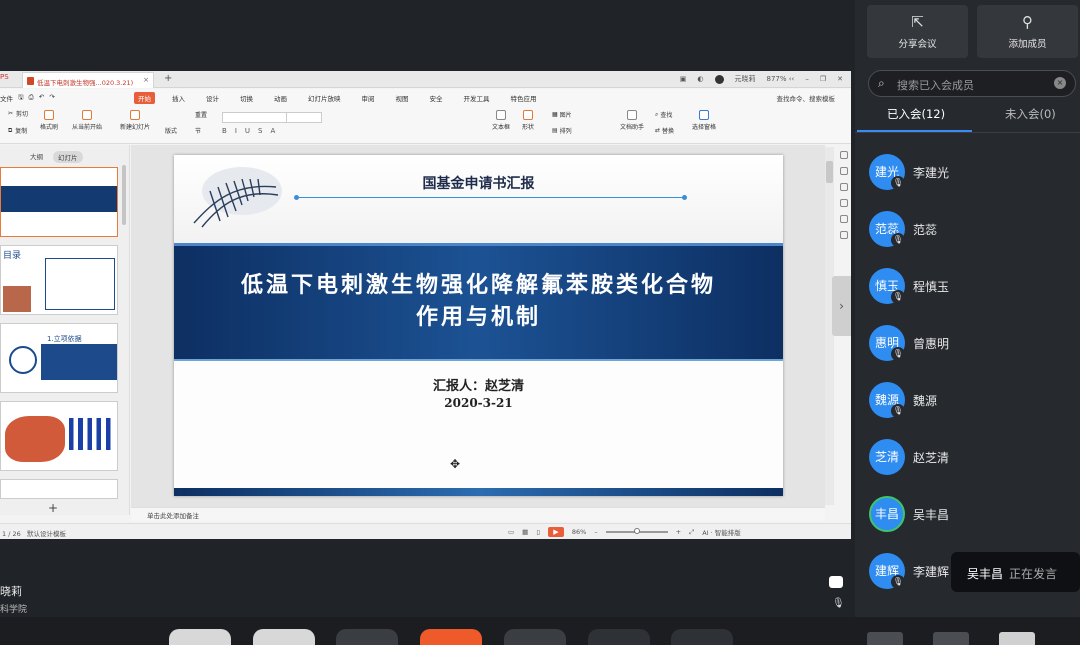 Image resolution: width=1080 pixels, height=645 pixels. Describe the element at coordinates (843, 219) in the screenshot. I see `star-icon` at that location.